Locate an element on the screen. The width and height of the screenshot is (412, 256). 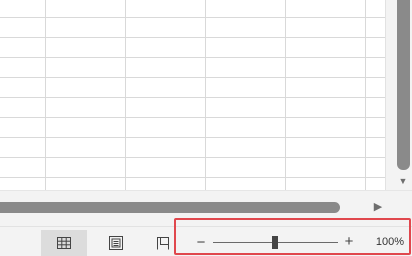
normal-view-button is located at coordinates (64, 243).